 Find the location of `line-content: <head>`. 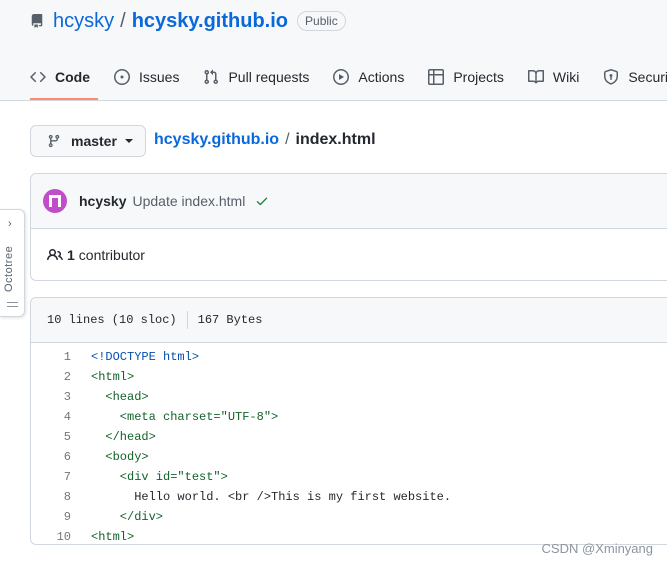

line-content: <head> is located at coordinates (120, 397).